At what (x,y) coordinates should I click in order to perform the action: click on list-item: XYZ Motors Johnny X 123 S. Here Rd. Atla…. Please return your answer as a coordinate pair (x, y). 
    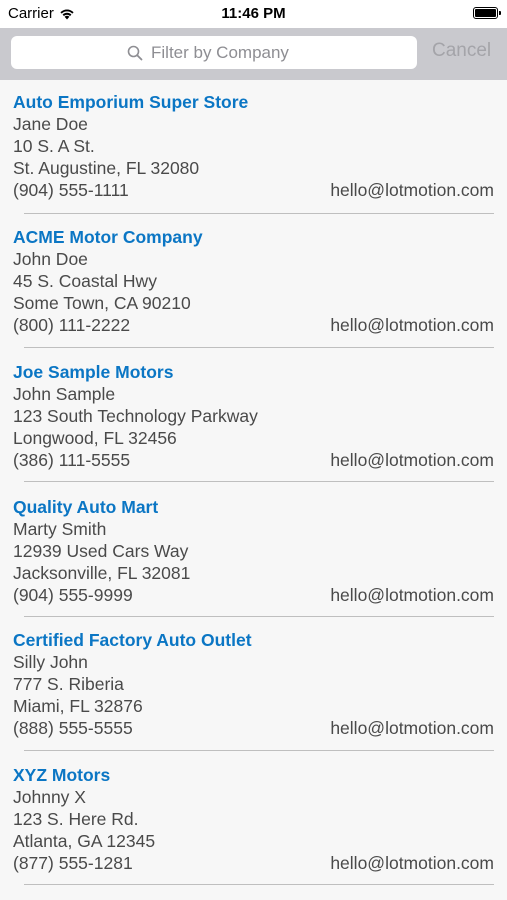
    Looking at the image, I should click on (253, 818).